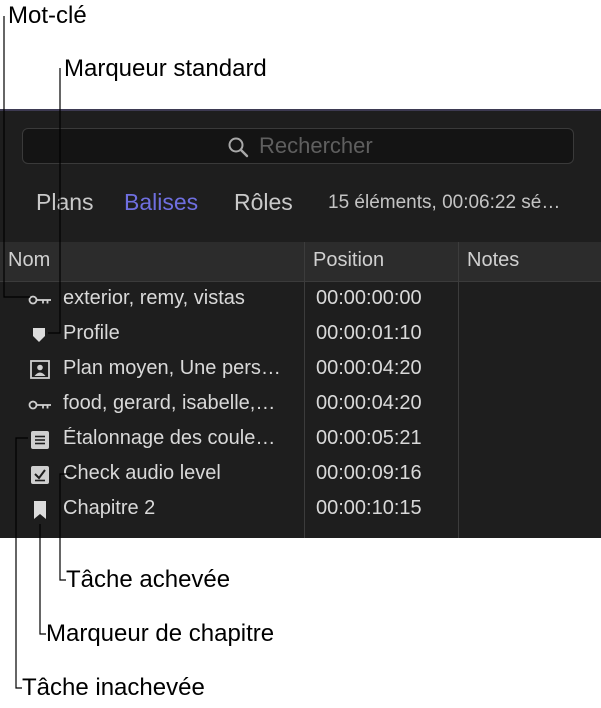 The image size is (601, 708). I want to click on table-row: Check audio level 00:00:09:16, so click(300, 474).